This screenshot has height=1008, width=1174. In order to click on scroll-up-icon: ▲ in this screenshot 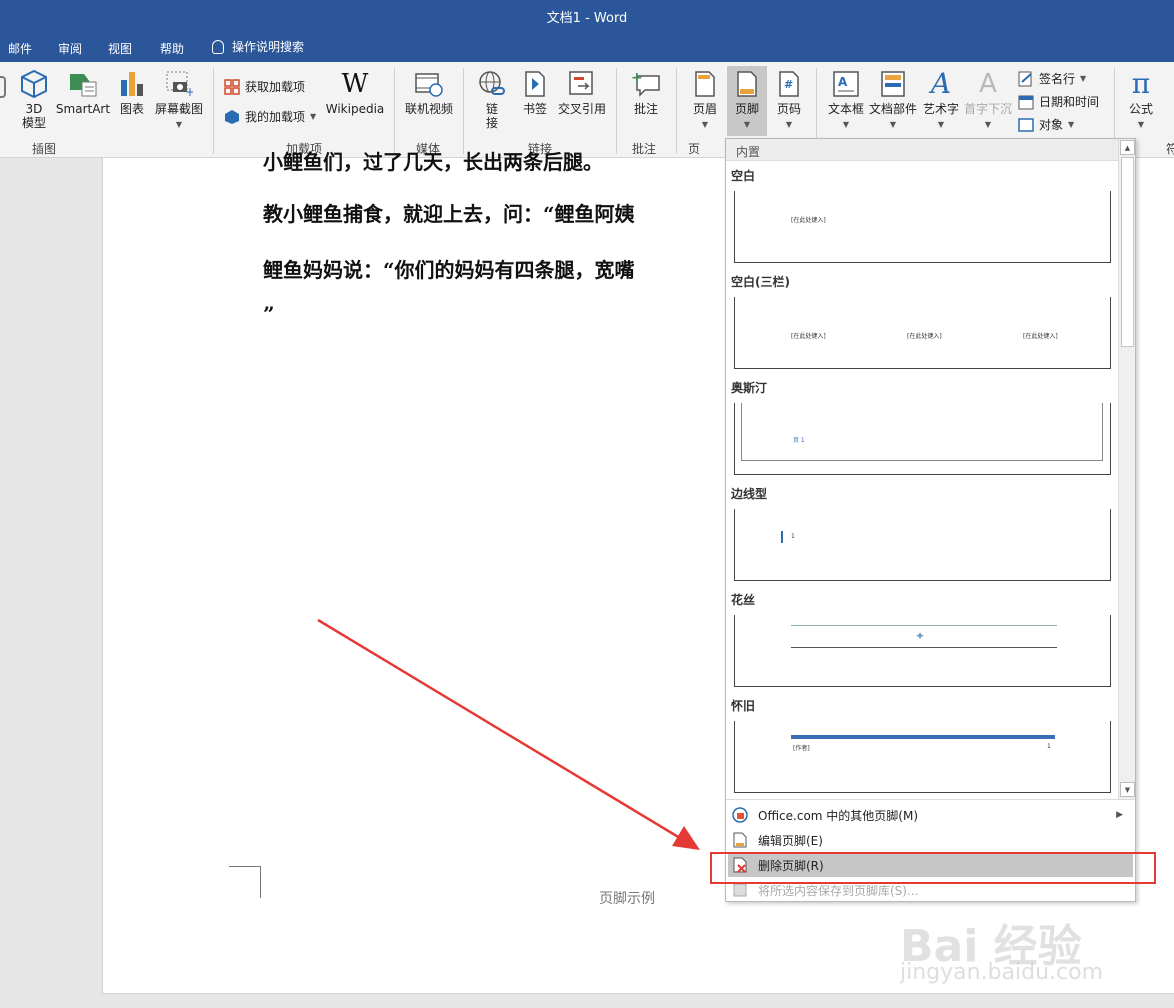, I will do `click(1127, 147)`.